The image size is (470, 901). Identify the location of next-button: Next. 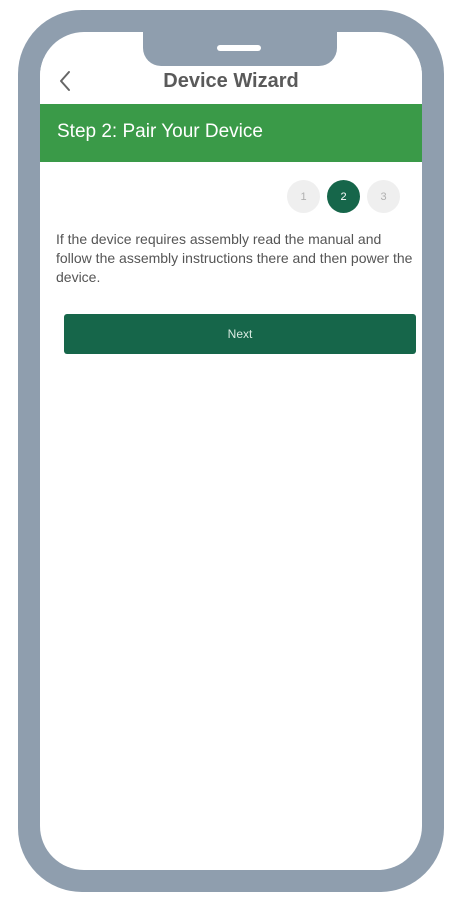
(240, 334).